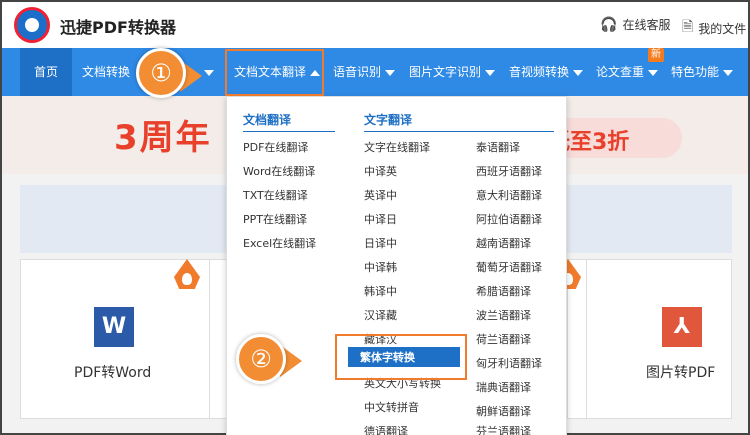  What do you see at coordinates (695, 72) in the screenshot?
I see `nav-special-label: 特色功能` at bounding box center [695, 72].